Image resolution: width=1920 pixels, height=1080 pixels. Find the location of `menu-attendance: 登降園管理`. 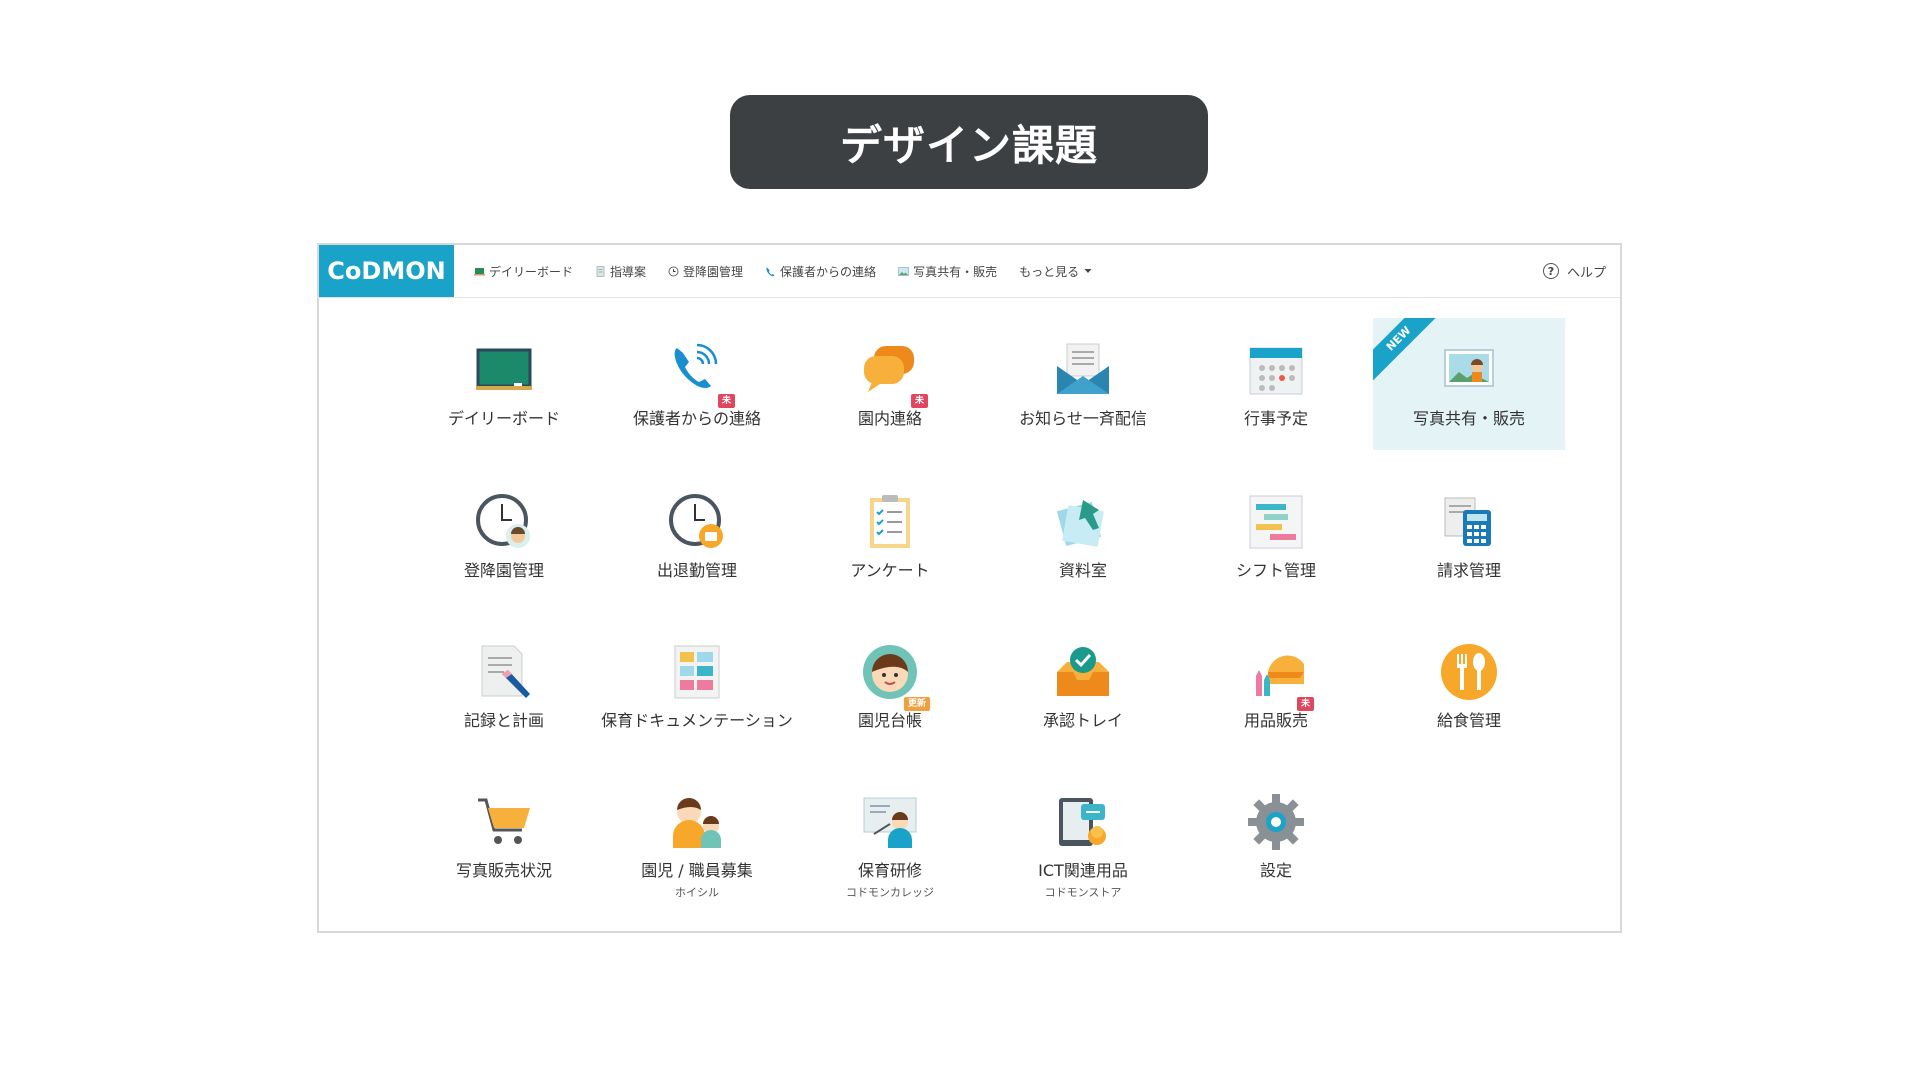

menu-attendance: 登降園管理 is located at coordinates (504, 536).